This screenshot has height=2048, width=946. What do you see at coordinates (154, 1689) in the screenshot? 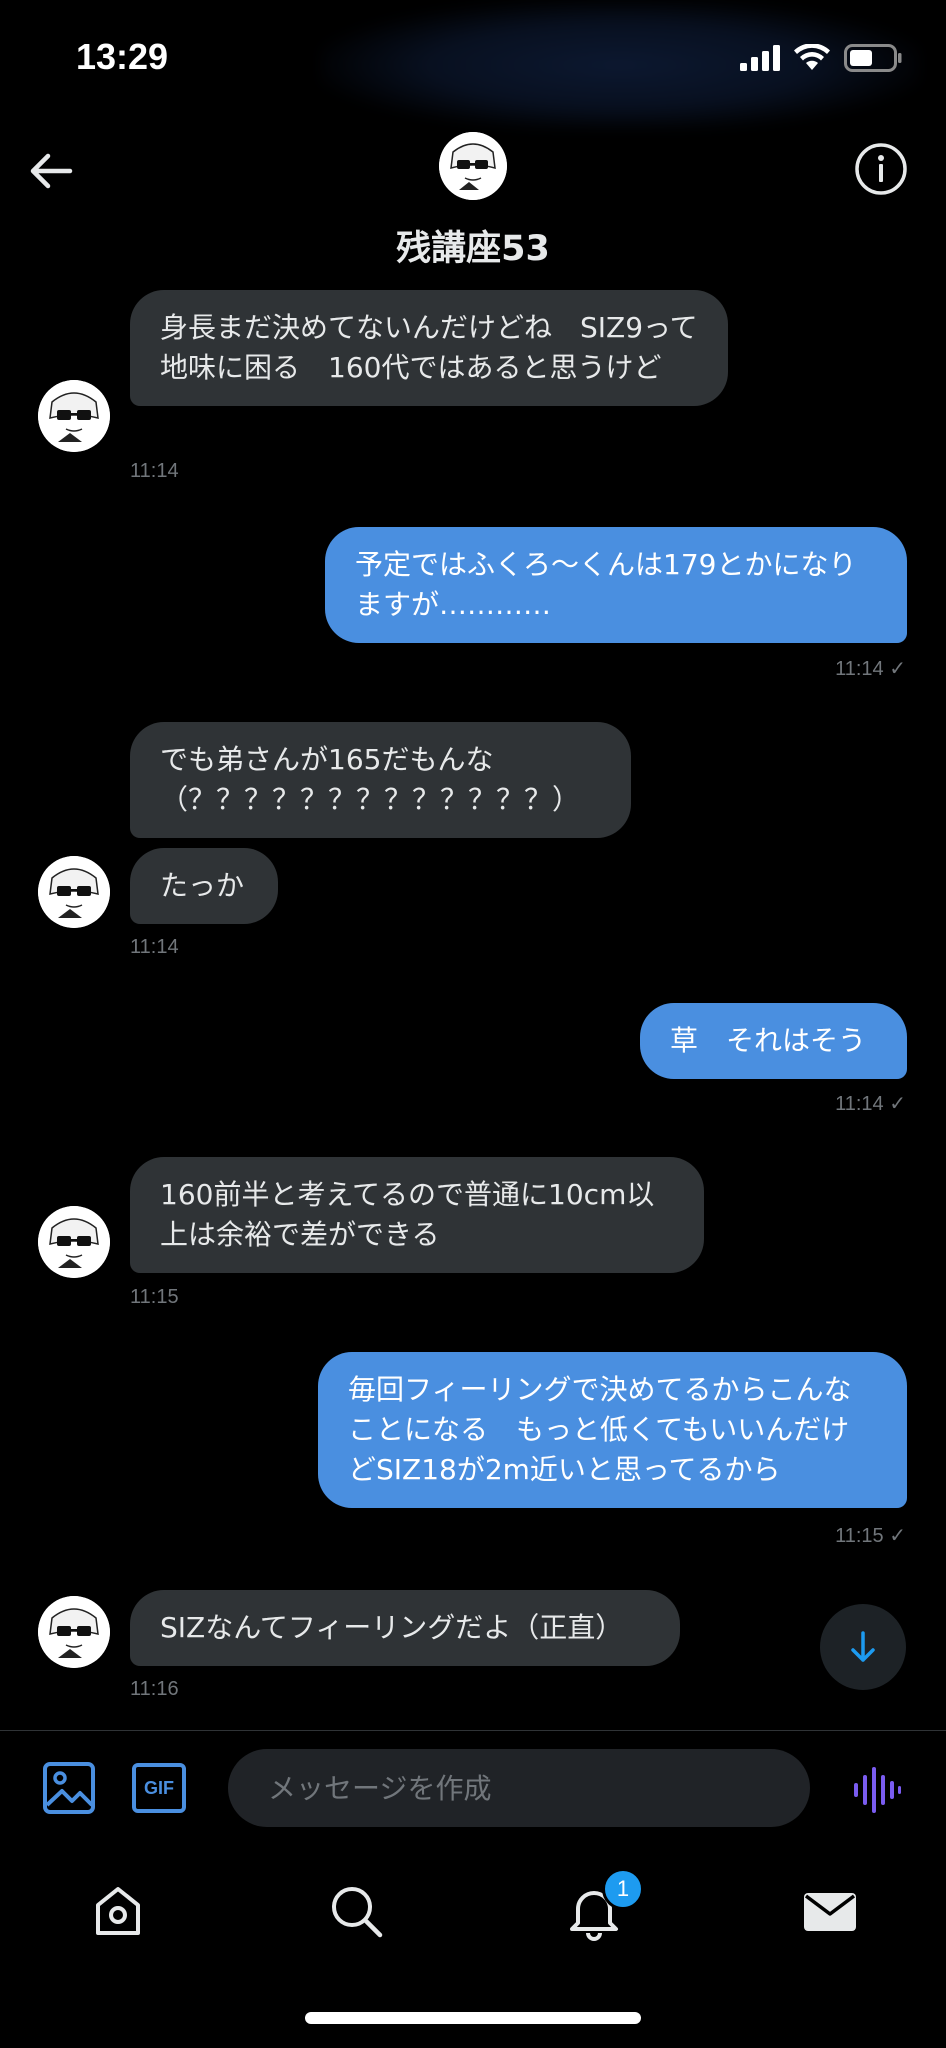
I see `message-timestamp: 11:16` at bounding box center [154, 1689].